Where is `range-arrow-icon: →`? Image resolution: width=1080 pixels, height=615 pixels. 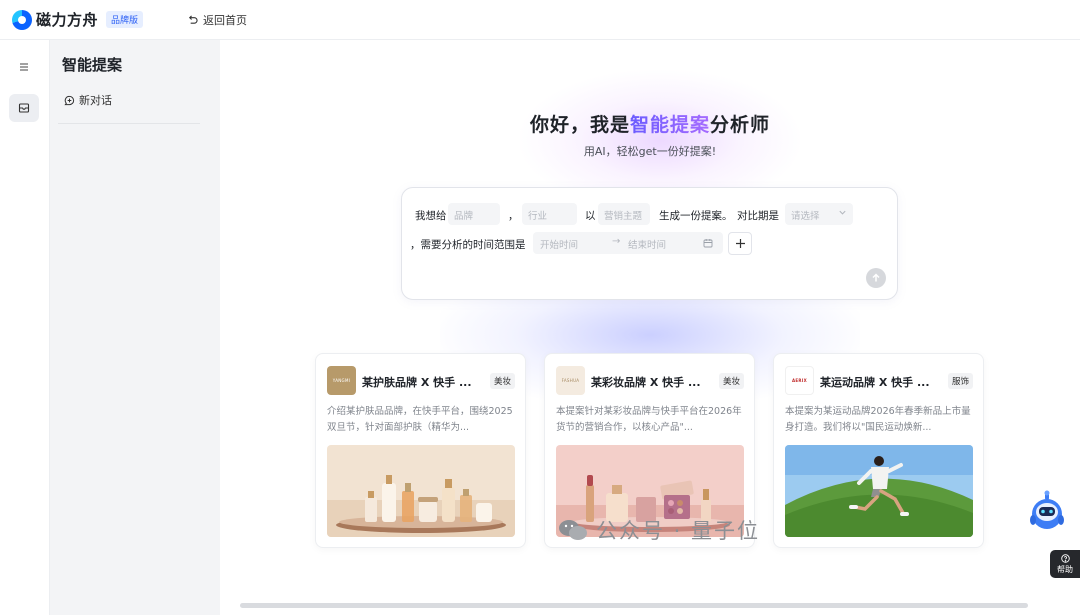
range-arrow-icon: → is located at coordinates (616, 241).